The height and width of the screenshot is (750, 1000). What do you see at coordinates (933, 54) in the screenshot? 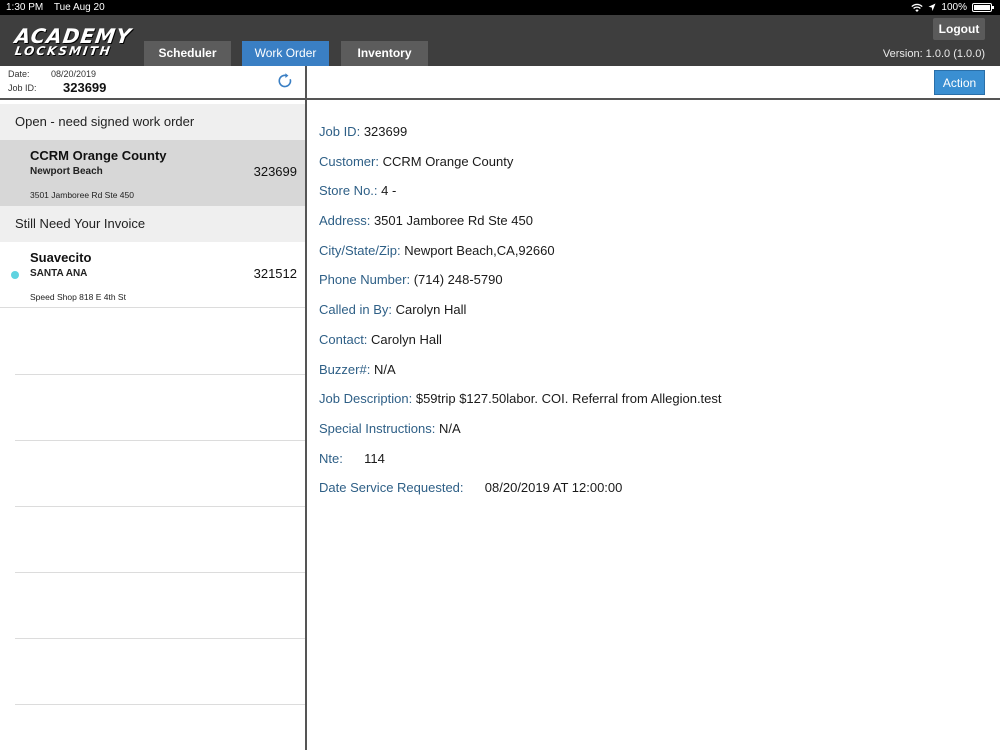
I see `version-label: Version: 1.0.0 (1.0.0)` at bounding box center [933, 54].